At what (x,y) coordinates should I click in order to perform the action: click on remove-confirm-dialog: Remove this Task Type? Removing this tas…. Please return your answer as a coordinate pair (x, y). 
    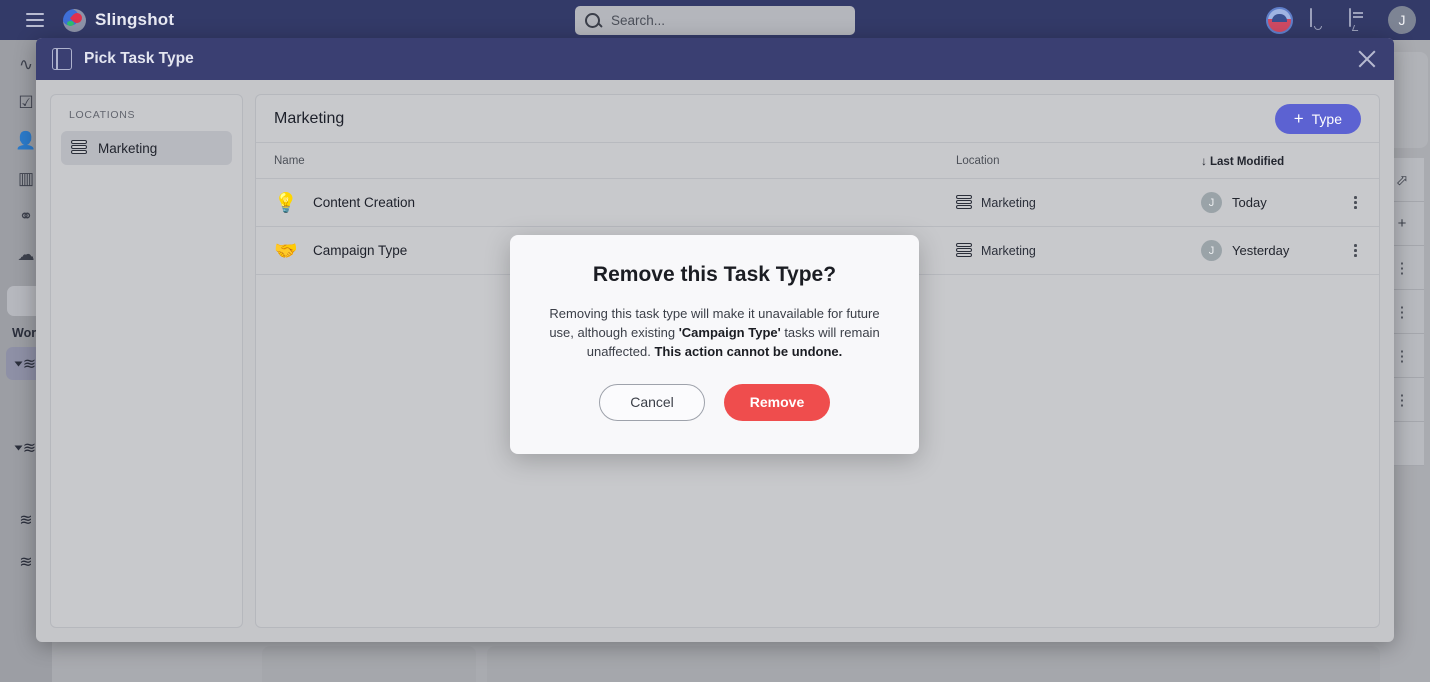
    Looking at the image, I should click on (714, 344).